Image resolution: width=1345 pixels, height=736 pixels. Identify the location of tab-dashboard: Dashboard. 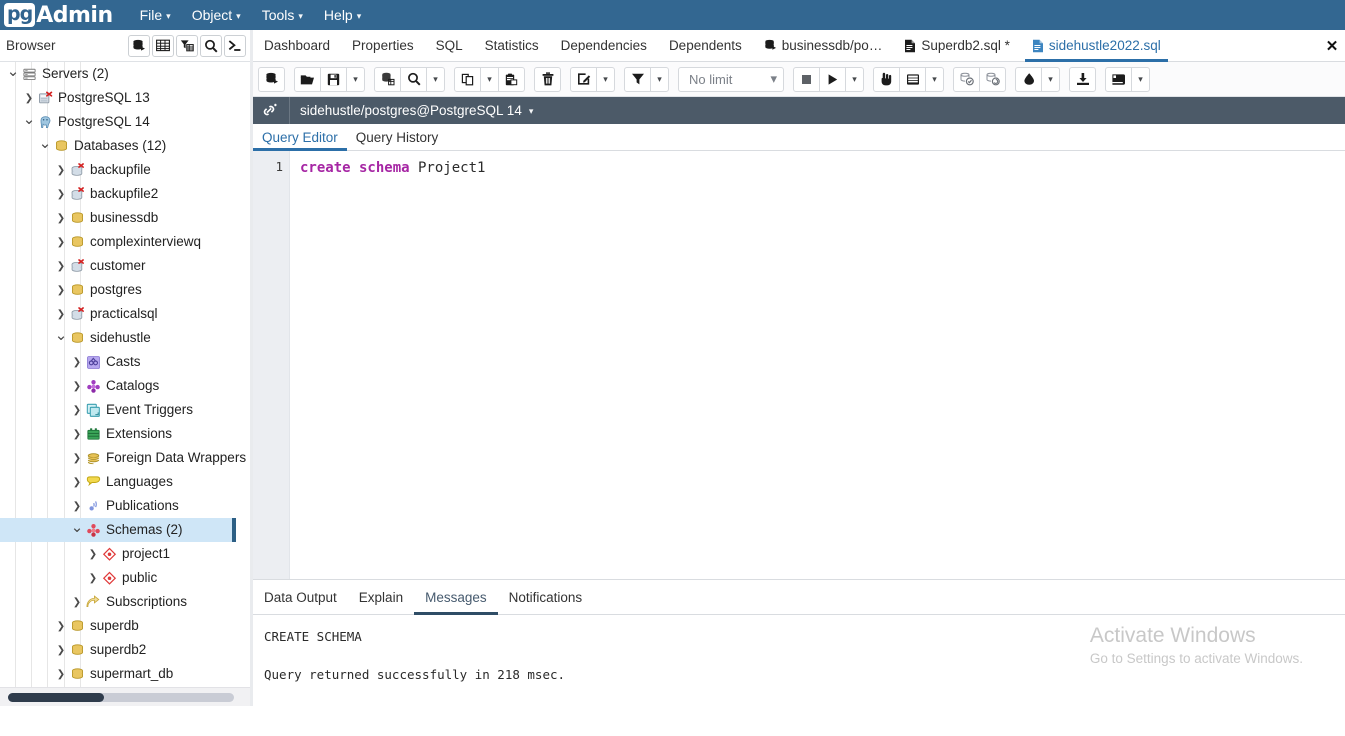
(297, 45).